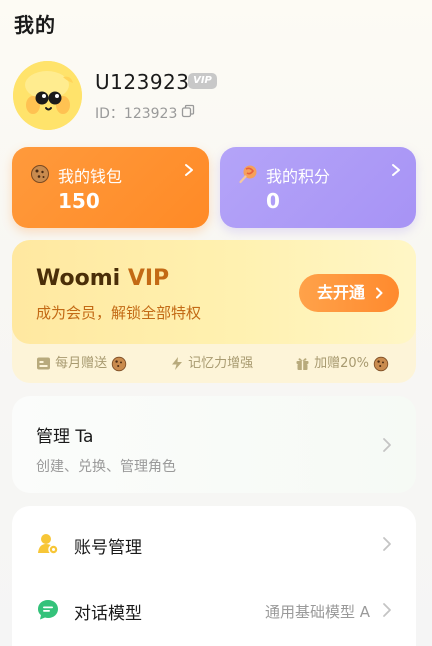  Describe the element at coordinates (43, 363) in the screenshot. I see `calendar-icon` at that location.